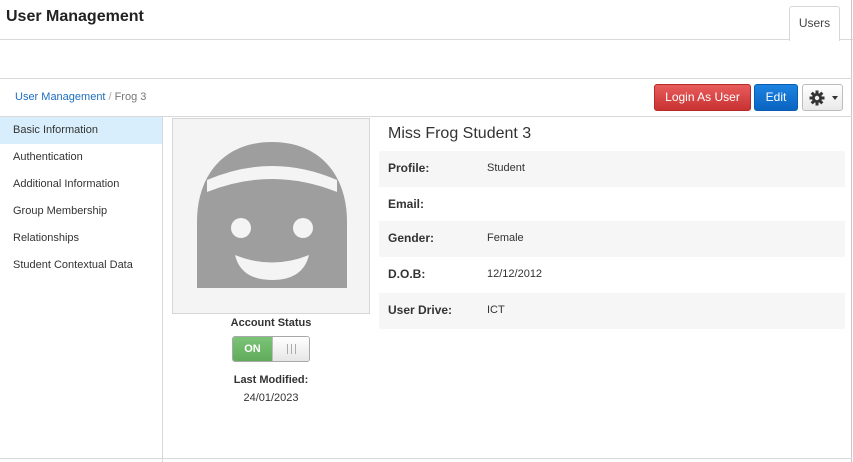 Image resolution: width=853 pixels, height=462 pixels. I want to click on sidebar-item-authentication: Authentication, so click(81, 157).